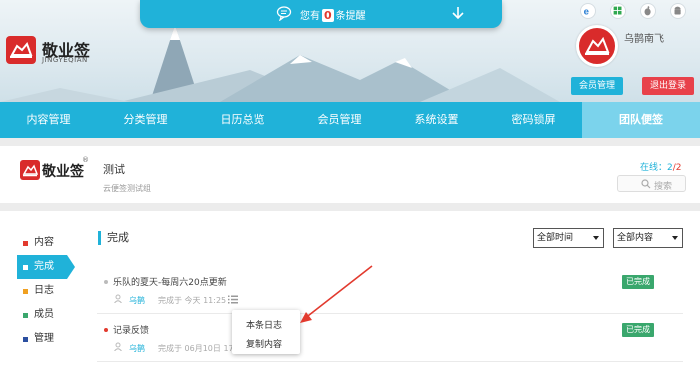 The height and width of the screenshot is (376, 700). What do you see at coordinates (646, 184) in the screenshot?
I see `search-icon` at bounding box center [646, 184].